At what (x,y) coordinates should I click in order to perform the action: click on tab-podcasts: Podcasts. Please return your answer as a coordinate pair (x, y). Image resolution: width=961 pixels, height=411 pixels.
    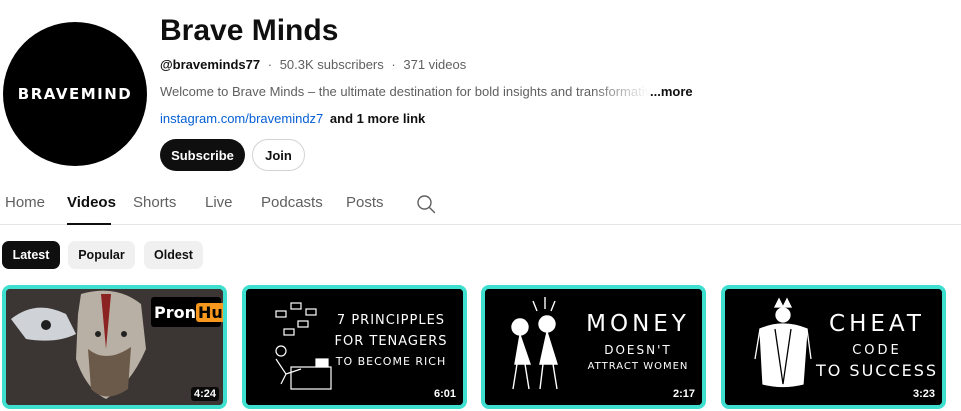
    Looking at the image, I should click on (292, 202).